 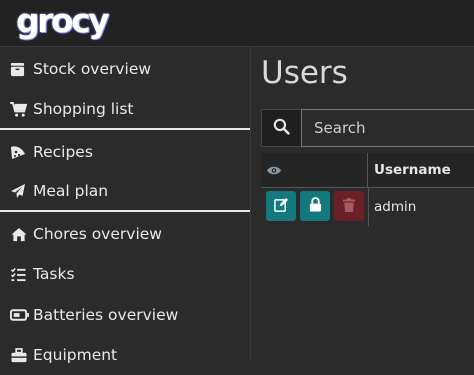 What do you see at coordinates (125, 152) in the screenshot?
I see `sidebar-item-recipes: Recipes` at bounding box center [125, 152].